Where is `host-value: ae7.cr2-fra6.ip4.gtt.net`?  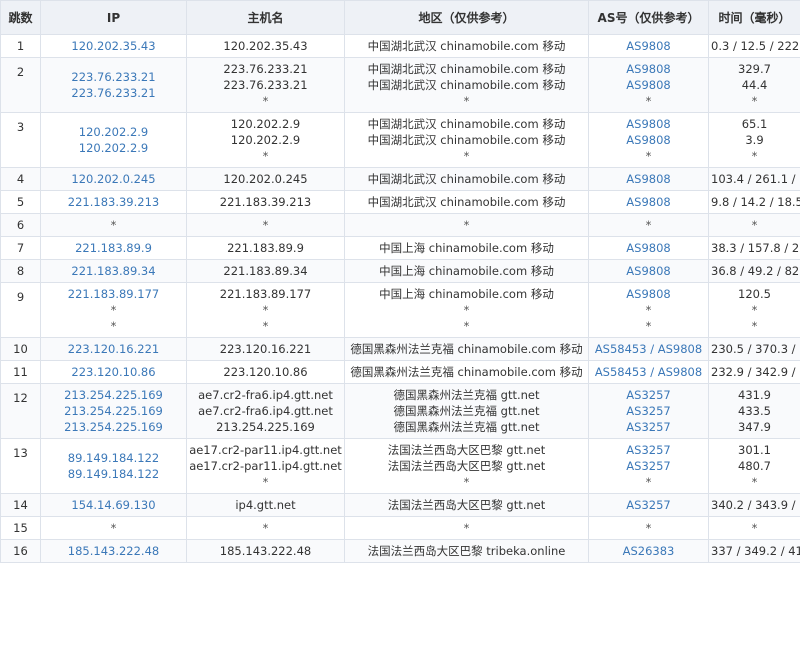 host-value: ae7.cr2-fra6.ip4.gtt.net is located at coordinates (265, 411).